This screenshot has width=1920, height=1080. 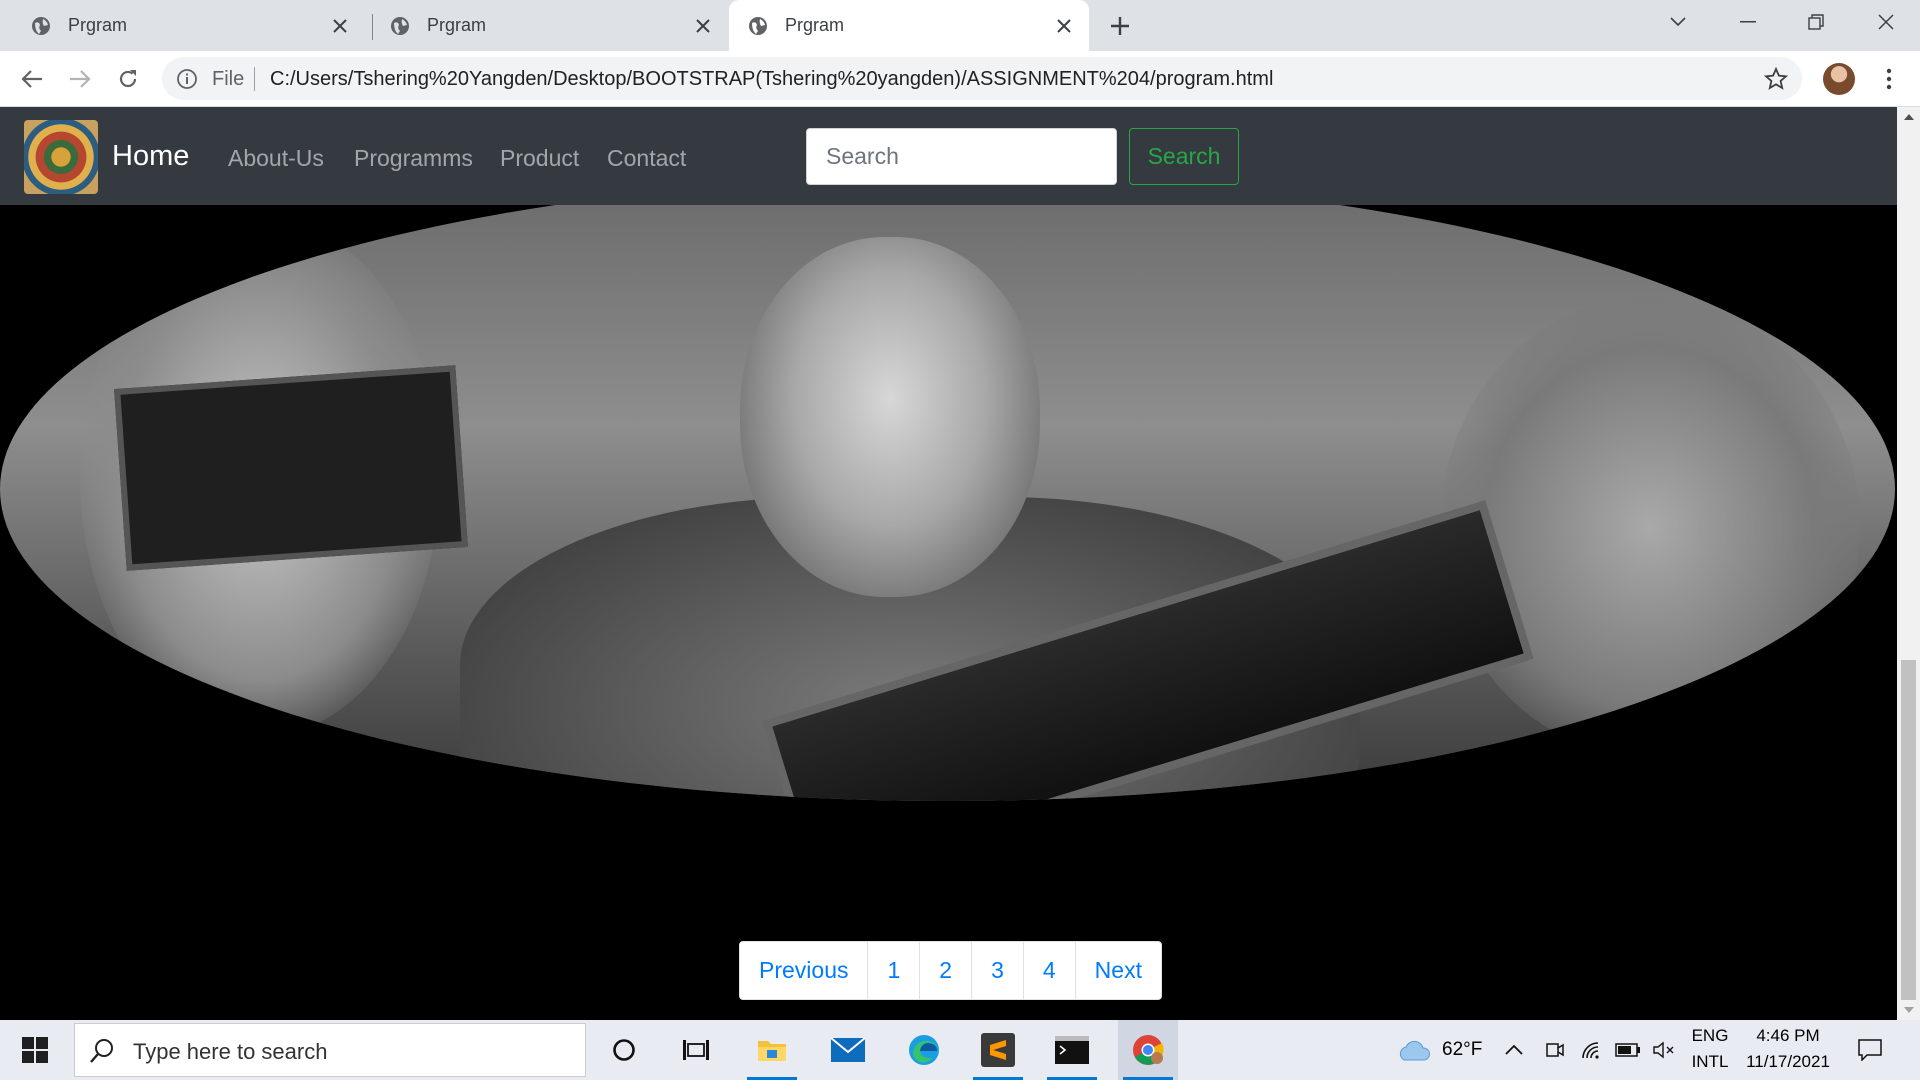 I want to click on command-prompt-icon, so click(x=1072, y=1050).